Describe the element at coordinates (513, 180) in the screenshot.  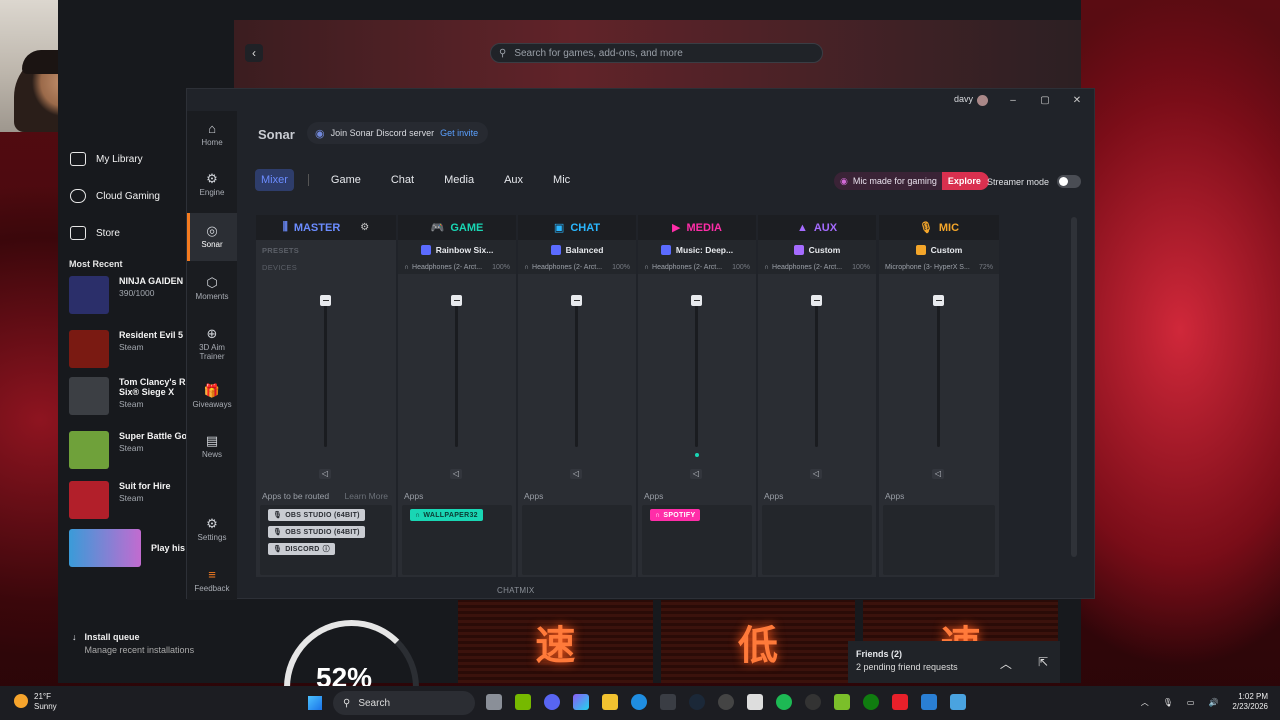
I see `tab-aux: Aux` at that location.